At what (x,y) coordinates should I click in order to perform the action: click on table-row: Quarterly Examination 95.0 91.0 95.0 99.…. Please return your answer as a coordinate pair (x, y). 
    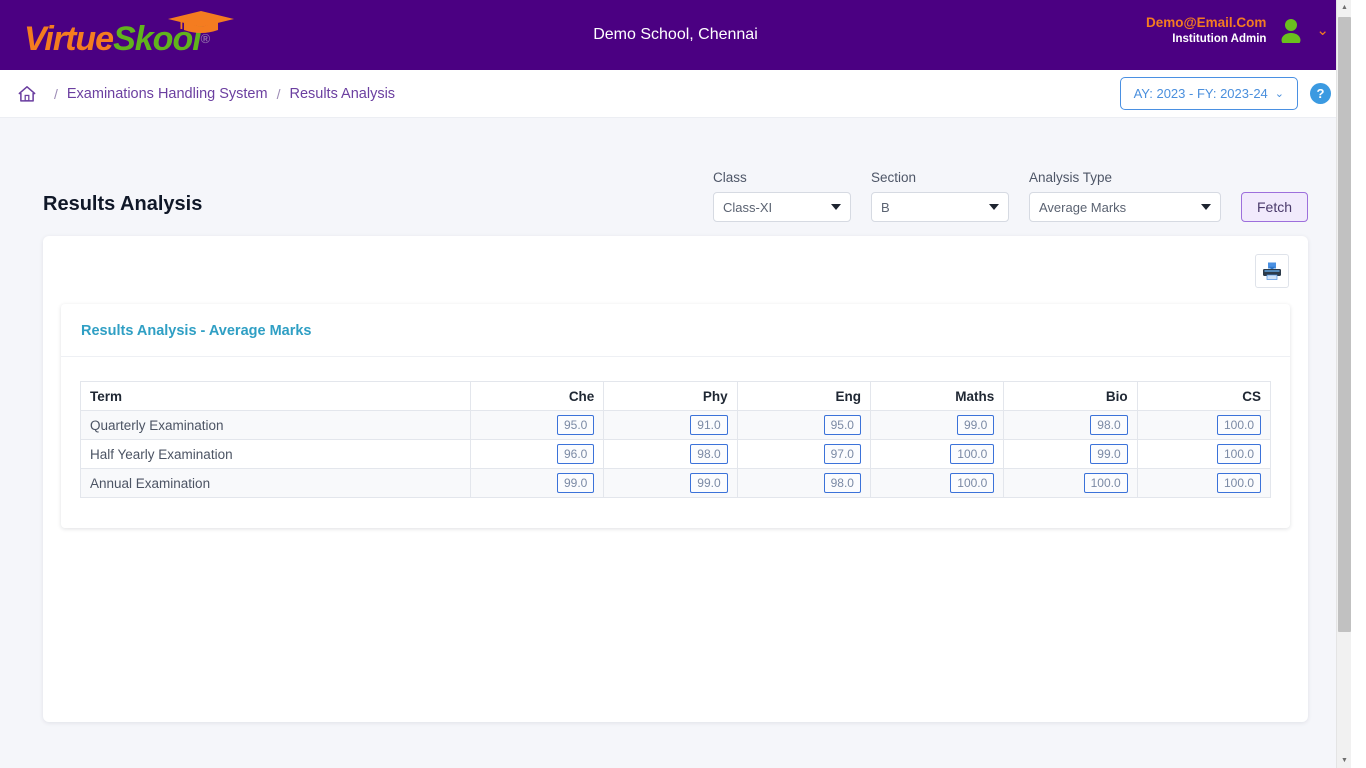
    Looking at the image, I should click on (676, 425).